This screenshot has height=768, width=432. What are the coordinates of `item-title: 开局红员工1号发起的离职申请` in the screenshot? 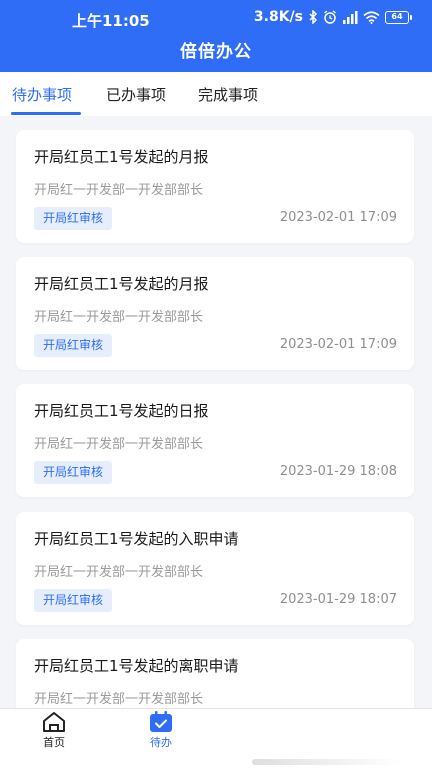 It's located at (136, 666).